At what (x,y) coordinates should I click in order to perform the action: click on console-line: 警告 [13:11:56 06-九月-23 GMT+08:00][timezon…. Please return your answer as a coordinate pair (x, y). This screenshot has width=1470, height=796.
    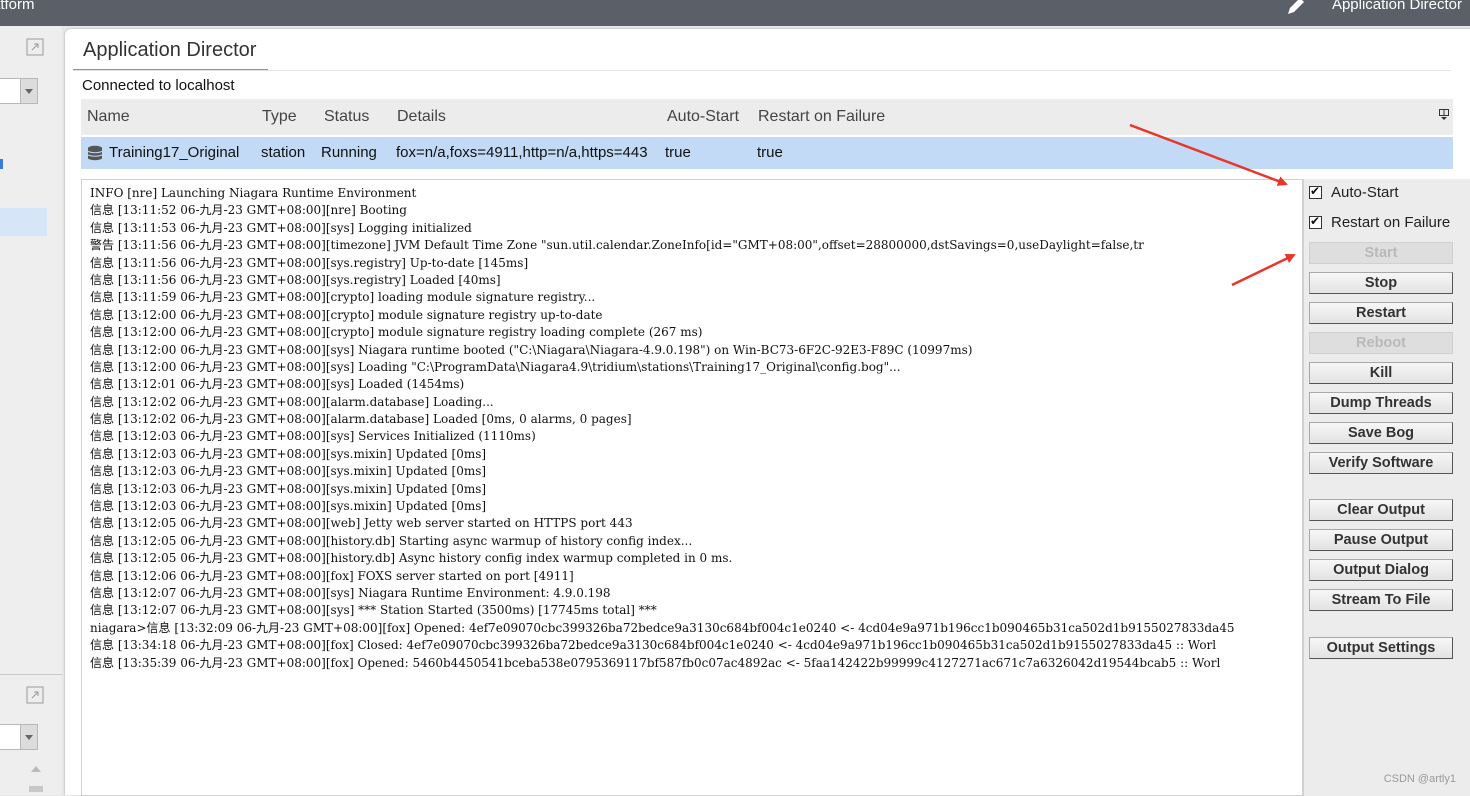
    Looking at the image, I should click on (617, 245).